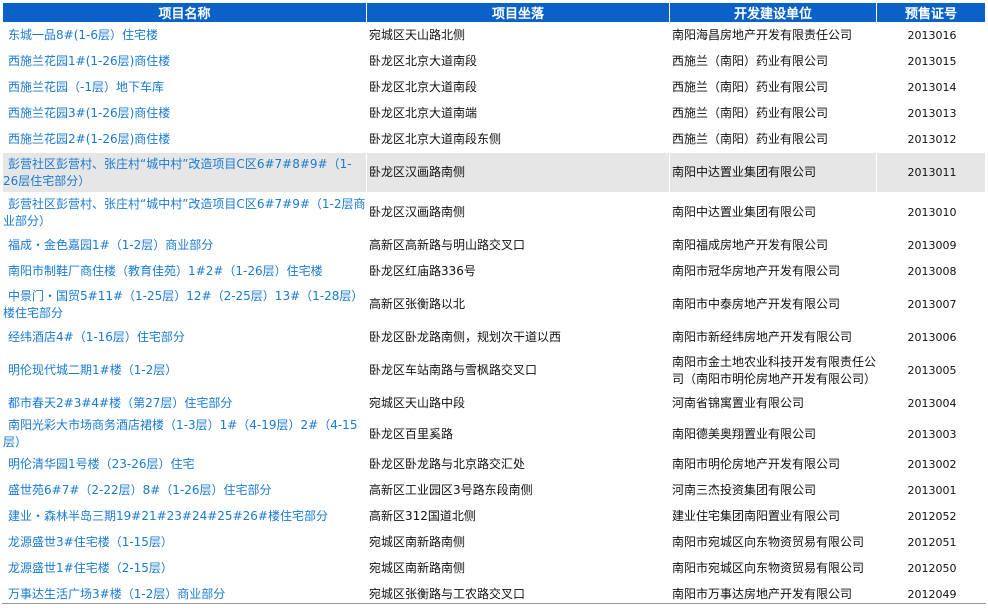  I want to click on permit-no-cell: 2013007, so click(932, 304).